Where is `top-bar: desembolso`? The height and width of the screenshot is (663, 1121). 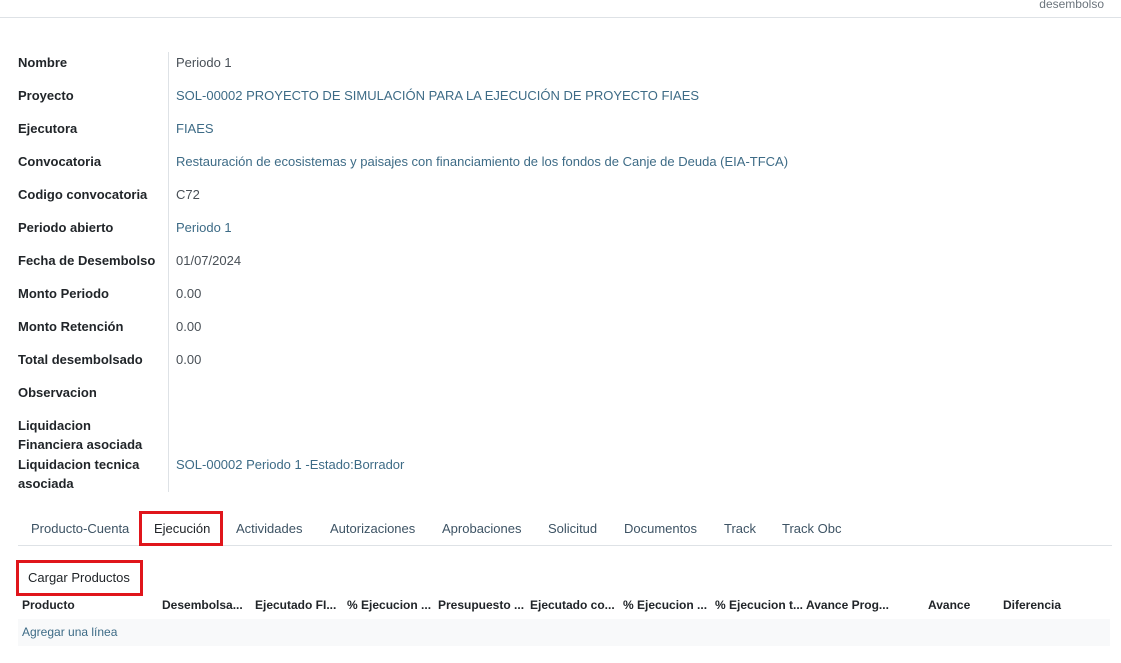
top-bar: desembolso is located at coordinates (560, 9).